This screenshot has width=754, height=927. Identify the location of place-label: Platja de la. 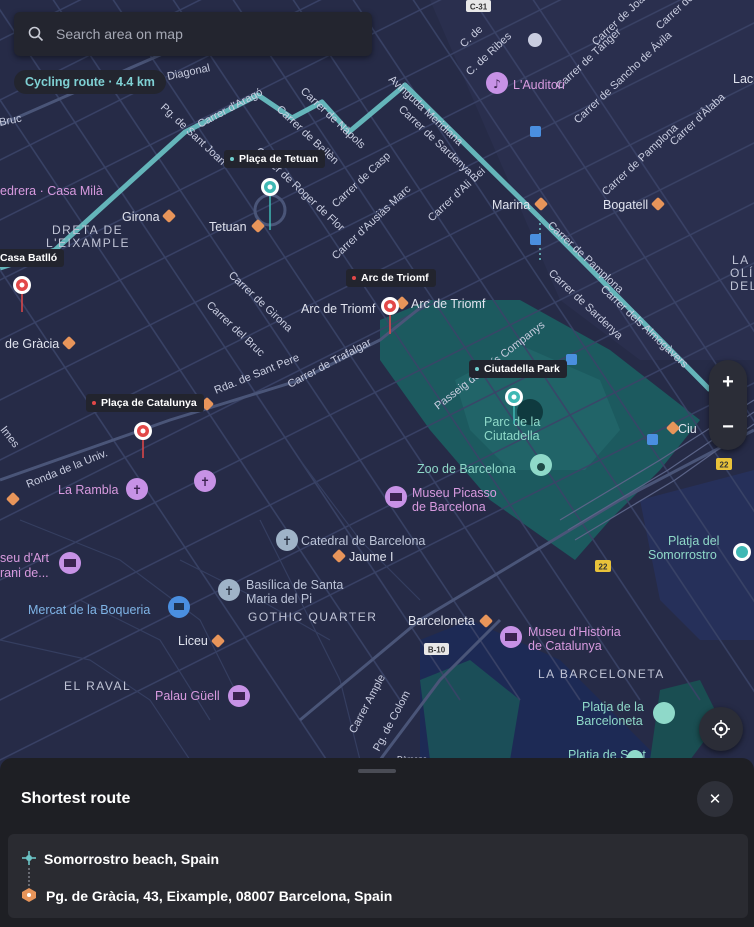
(613, 707).